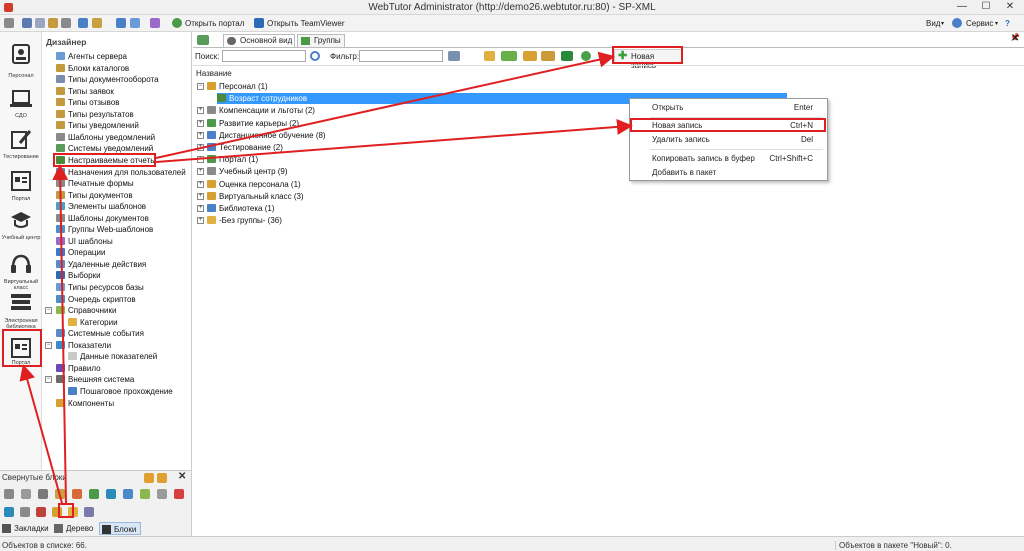 This screenshot has height=551, width=1024. I want to click on help-question-icon: ?, so click(1007, 23).